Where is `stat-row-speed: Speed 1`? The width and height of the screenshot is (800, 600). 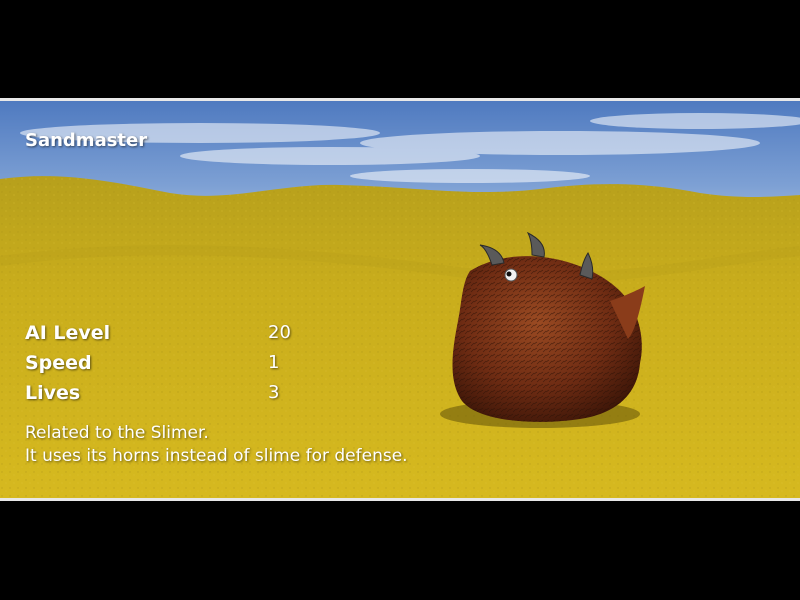 stat-row-speed: Speed 1 is located at coordinates (175, 367).